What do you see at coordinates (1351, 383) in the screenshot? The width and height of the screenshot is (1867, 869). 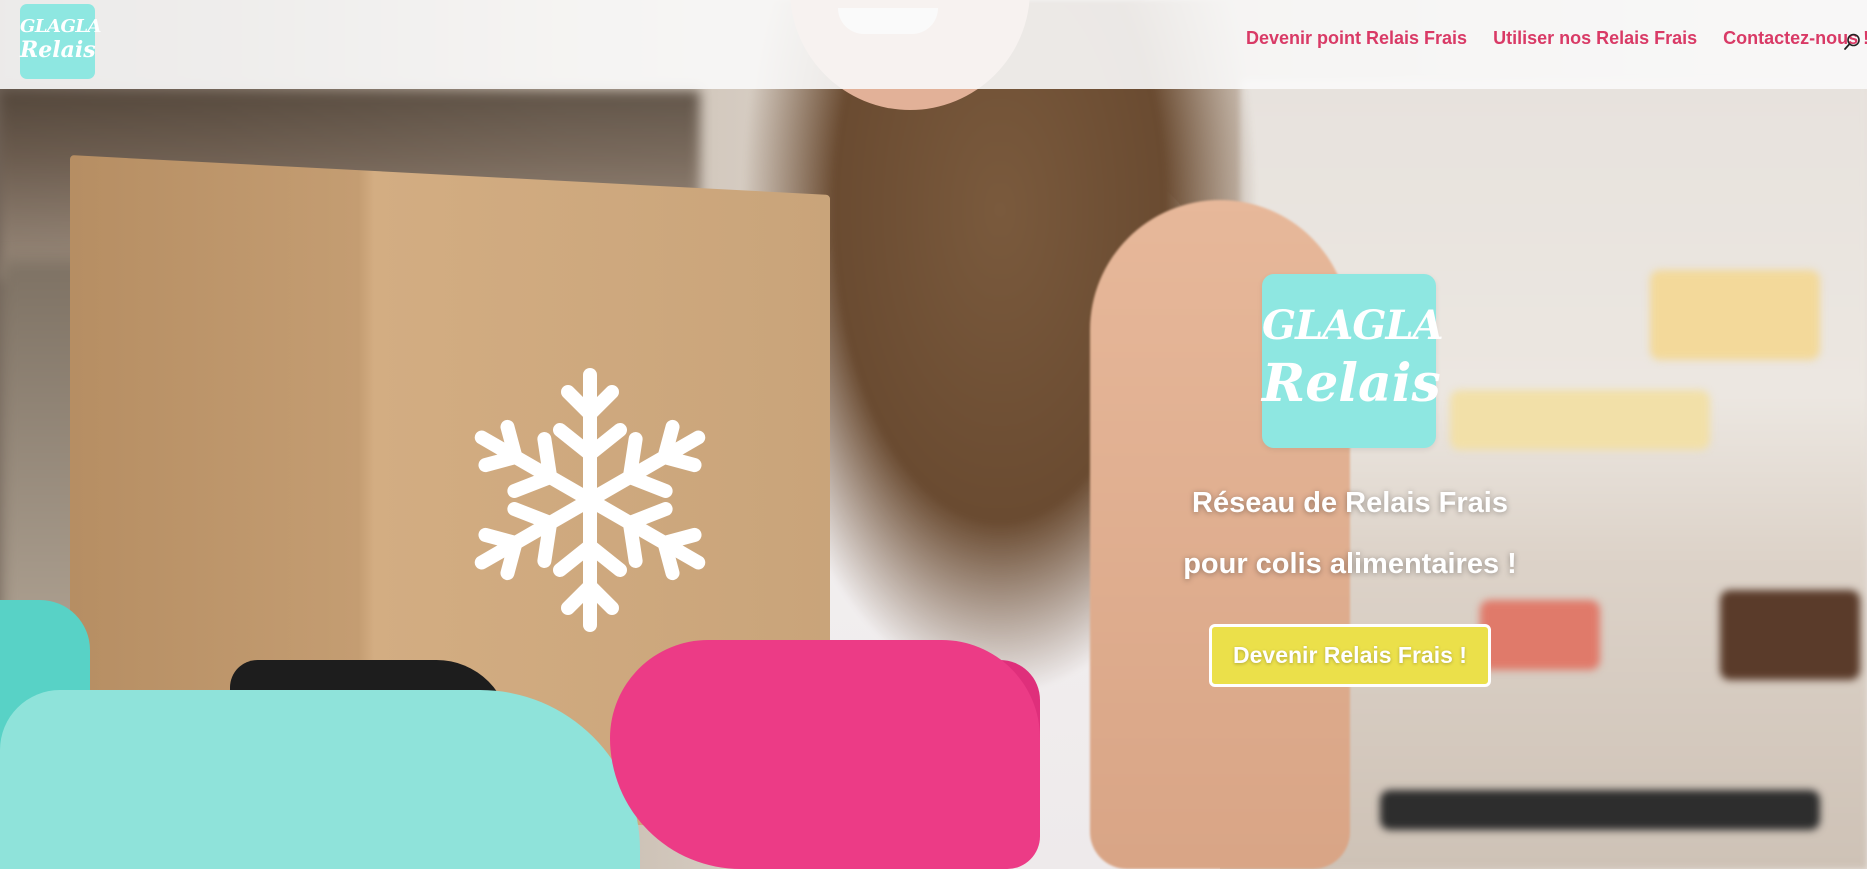 I see `hero-logo-line2: Relais` at bounding box center [1351, 383].